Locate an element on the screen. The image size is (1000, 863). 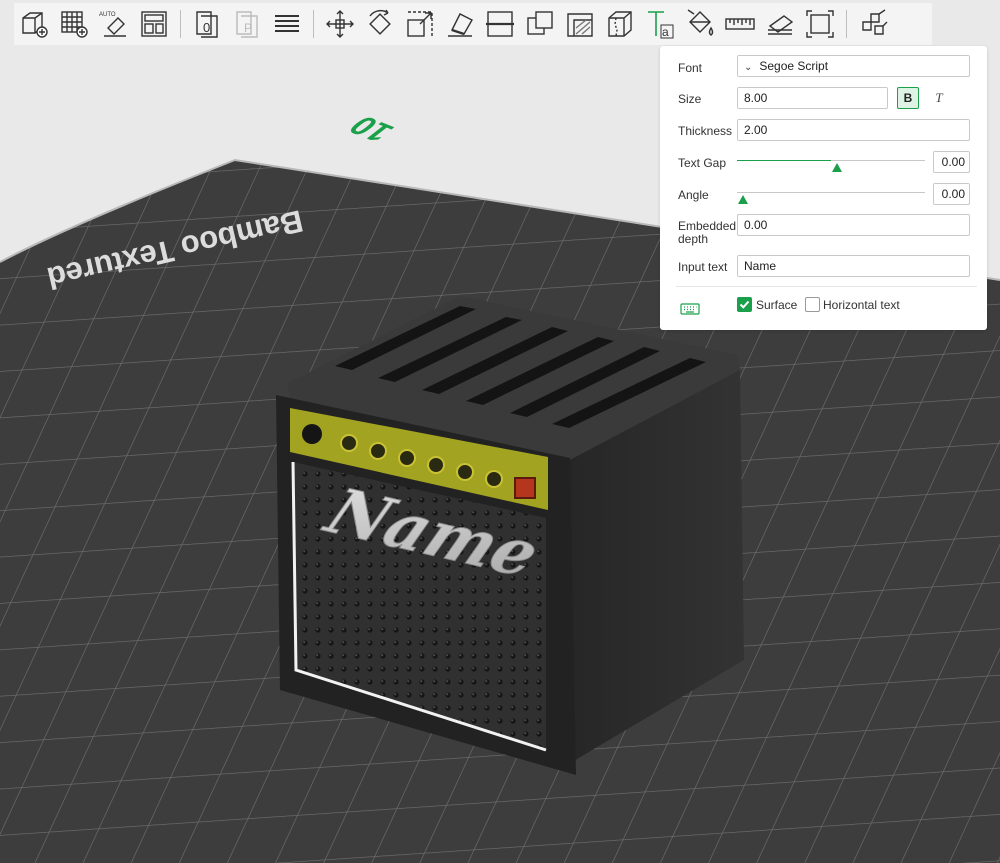
add-plate-icon is located at coordinates (74, 24).